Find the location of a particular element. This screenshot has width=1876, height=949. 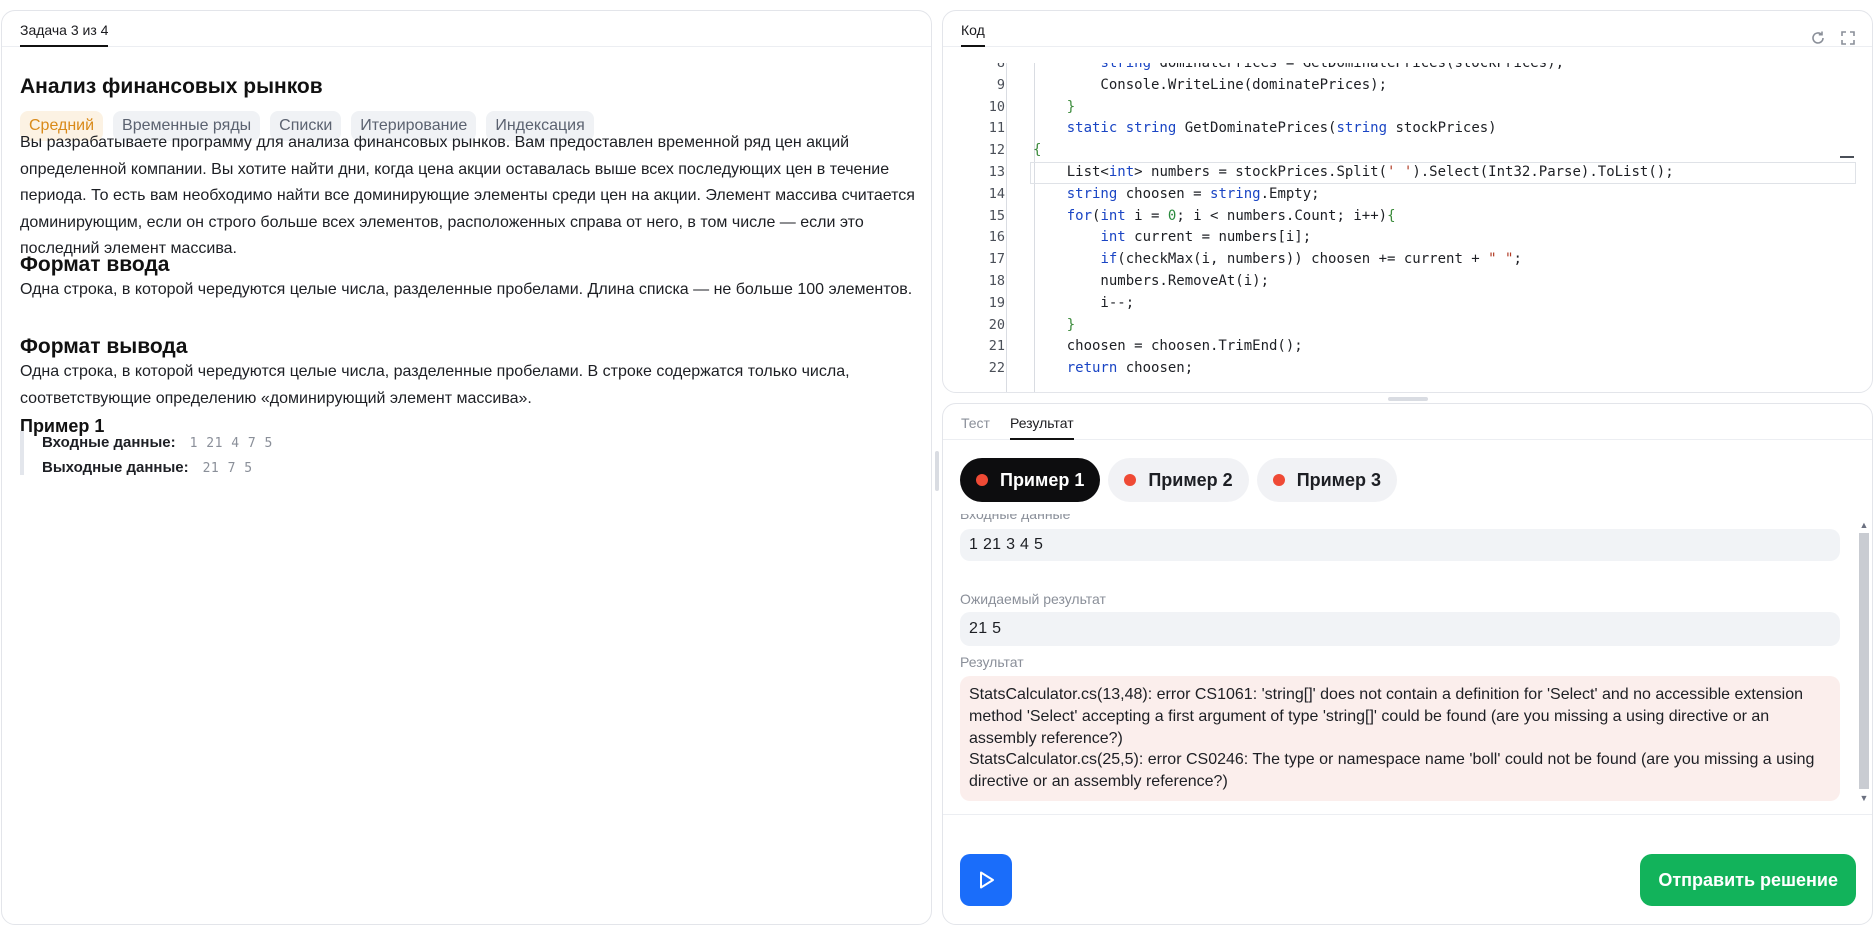

example-pill-label: Пример 2 is located at coordinates (1190, 479).